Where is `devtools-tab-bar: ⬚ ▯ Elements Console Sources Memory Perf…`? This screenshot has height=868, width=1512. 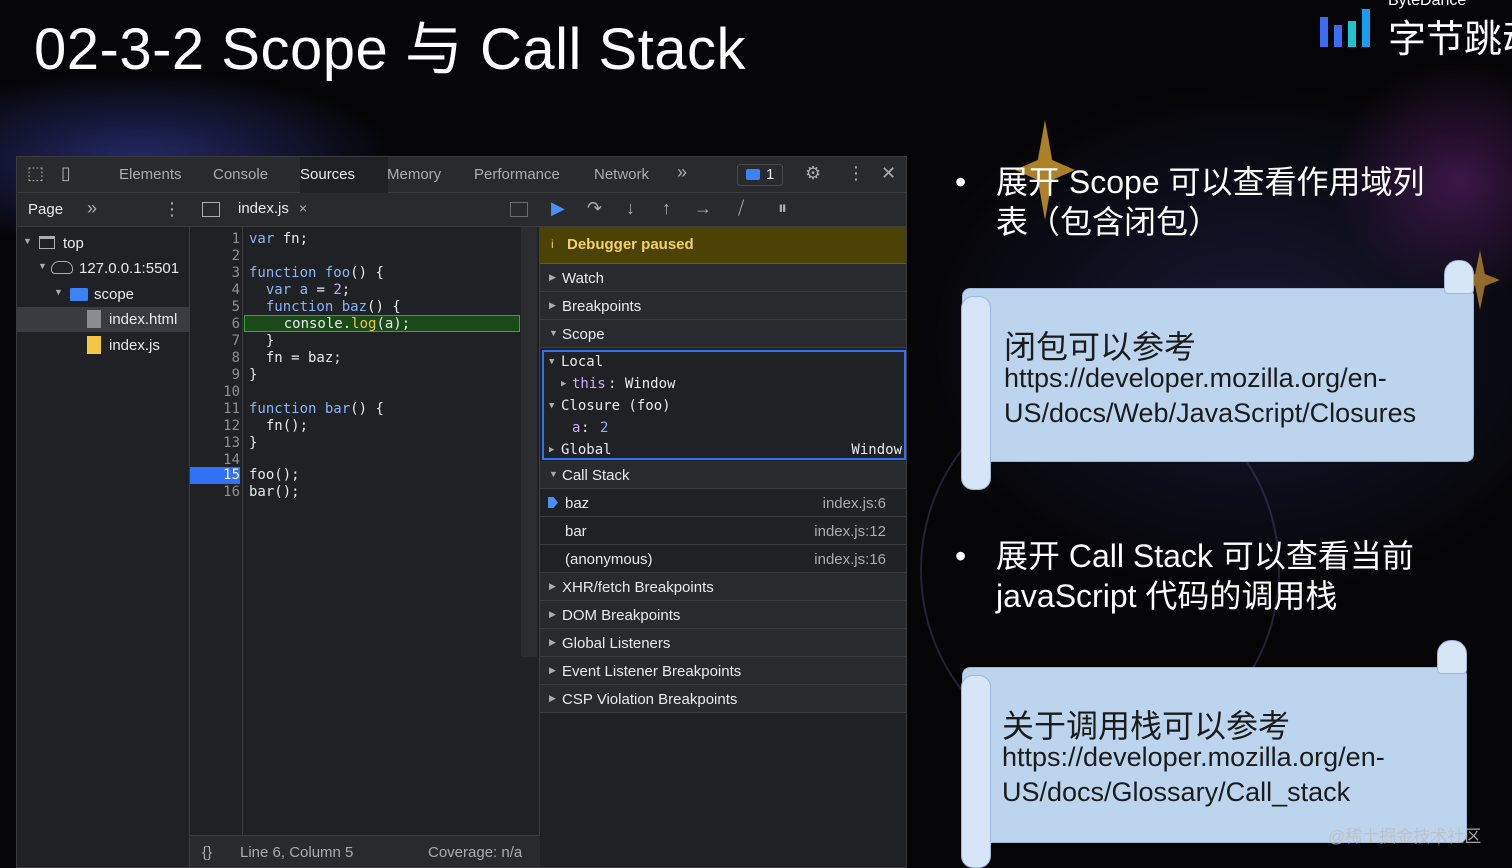 devtools-tab-bar: ⬚ ▯ Elements Console Sources Memory Perf… is located at coordinates (461, 175).